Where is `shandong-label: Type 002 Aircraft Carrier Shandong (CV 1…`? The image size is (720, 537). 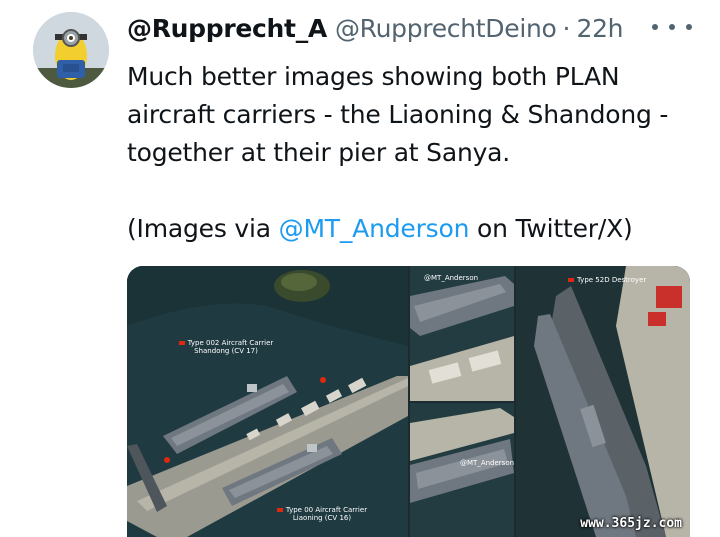 shandong-label: Type 002 Aircraft Carrier Shandong (CV 1… is located at coordinates (226, 347).